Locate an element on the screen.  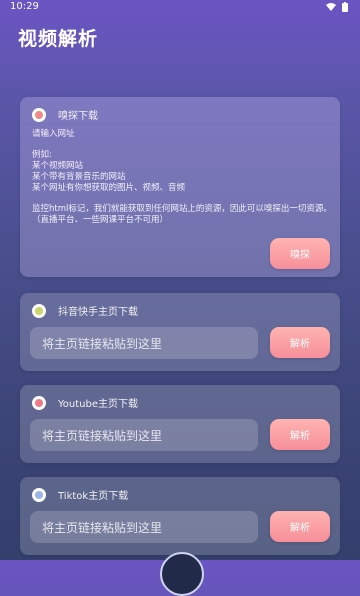
youtube-card: Youtube主页下载 将主页链接粘贴到这里 解析 is located at coordinates (180, 424).